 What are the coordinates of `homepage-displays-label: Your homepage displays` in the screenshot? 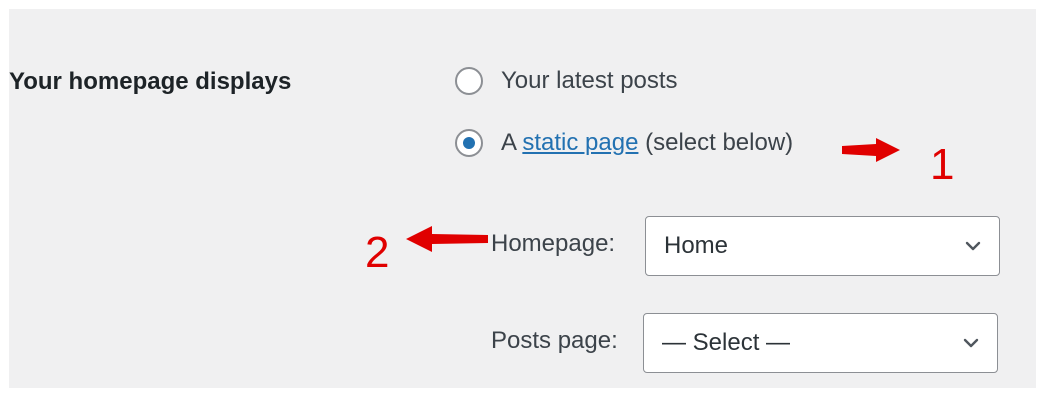 It's located at (150, 81).